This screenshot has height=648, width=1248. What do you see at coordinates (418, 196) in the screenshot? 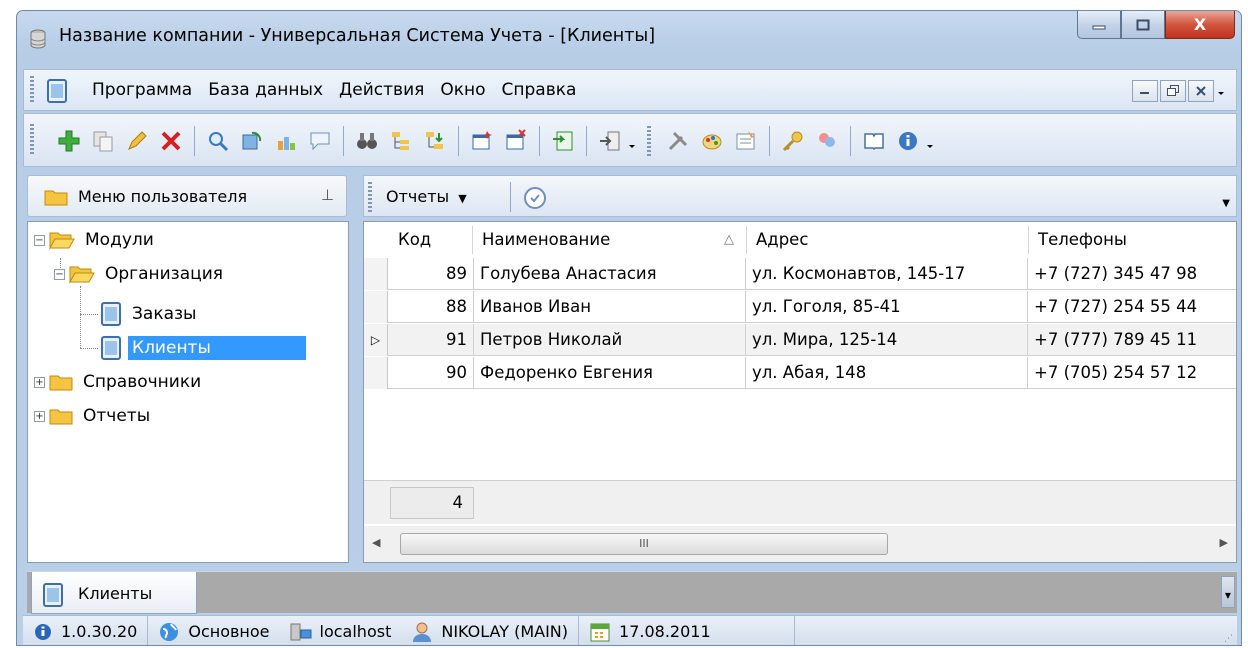
I see `reports-label: Отчеты` at bounding box center [418, 196].